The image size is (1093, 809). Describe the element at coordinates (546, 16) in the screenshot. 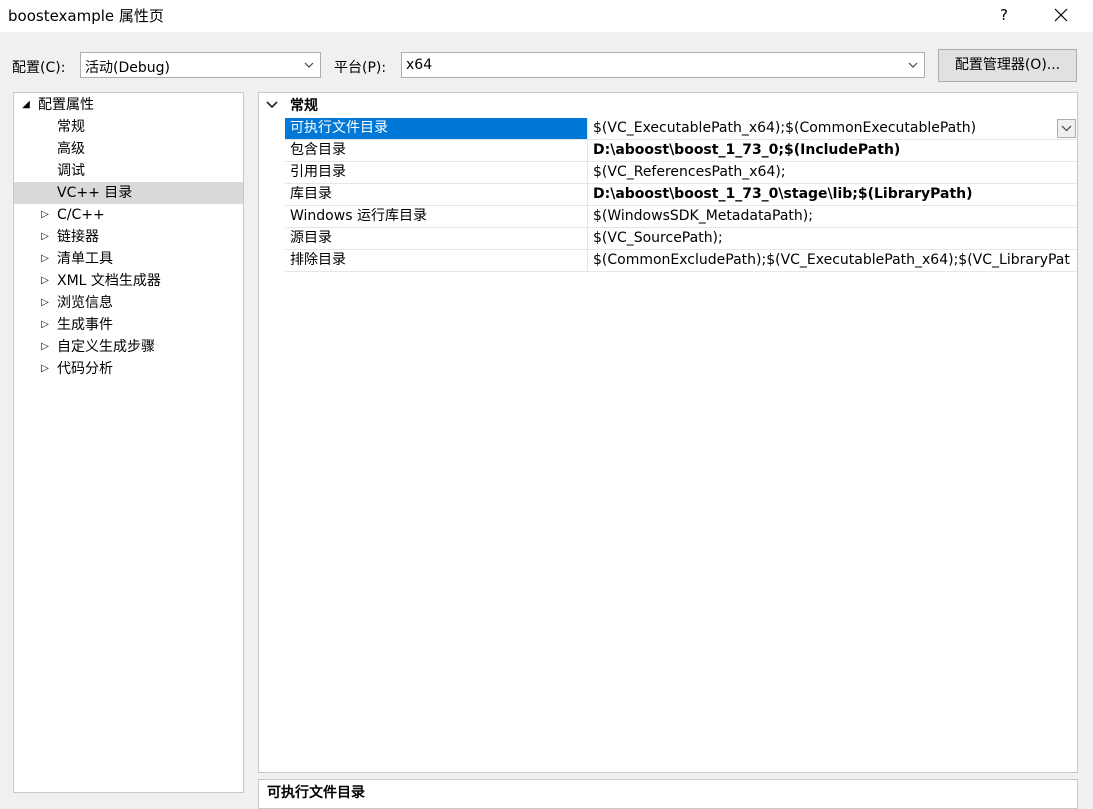

I see `title-bar: boostexample 属性页 ?` at that location.